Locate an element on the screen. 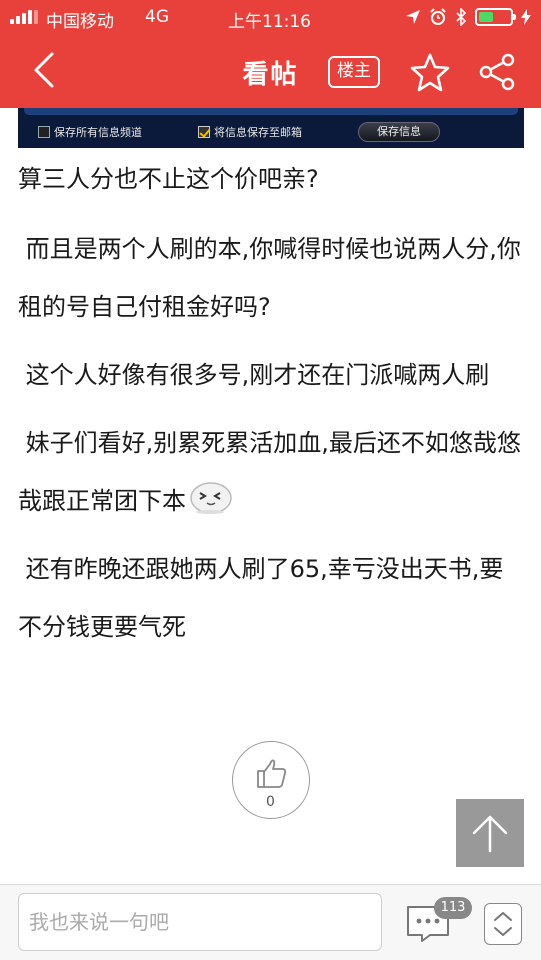  page-jump-button is located at coordinates (503, 924).